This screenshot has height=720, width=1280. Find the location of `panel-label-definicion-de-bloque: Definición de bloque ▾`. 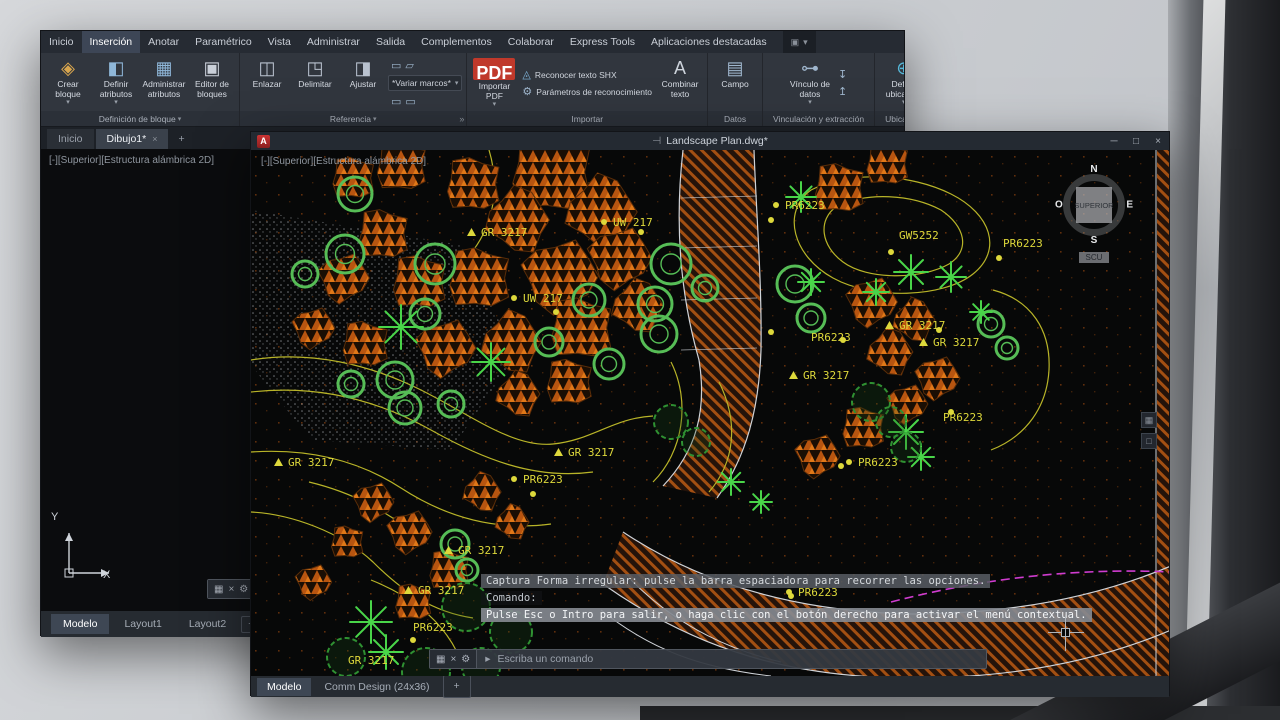

panel-label-definicion-de-bloque: Definición de bloque ▾ is located at coordinates (140, 118).